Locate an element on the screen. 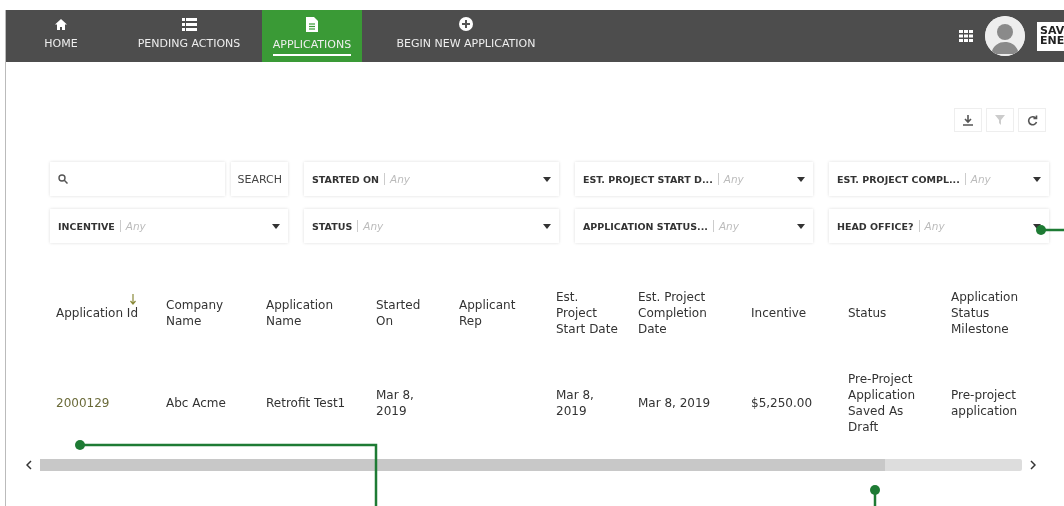 The image size is (1064, 506). column-header: Company Name is located at coordinates (216, 313).